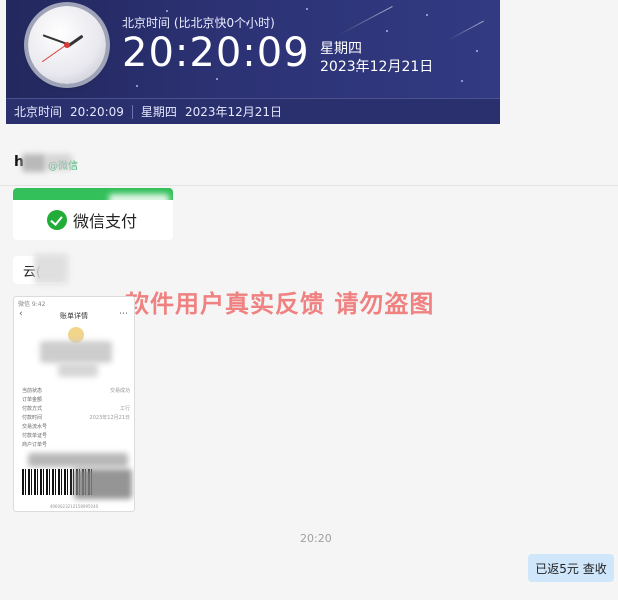 Image resolution: width=618 pixels, height=600 pixels. Describe the element at coordinates (35, 427) in the screenshot. I see `table-row: 交易流水号` at that location.